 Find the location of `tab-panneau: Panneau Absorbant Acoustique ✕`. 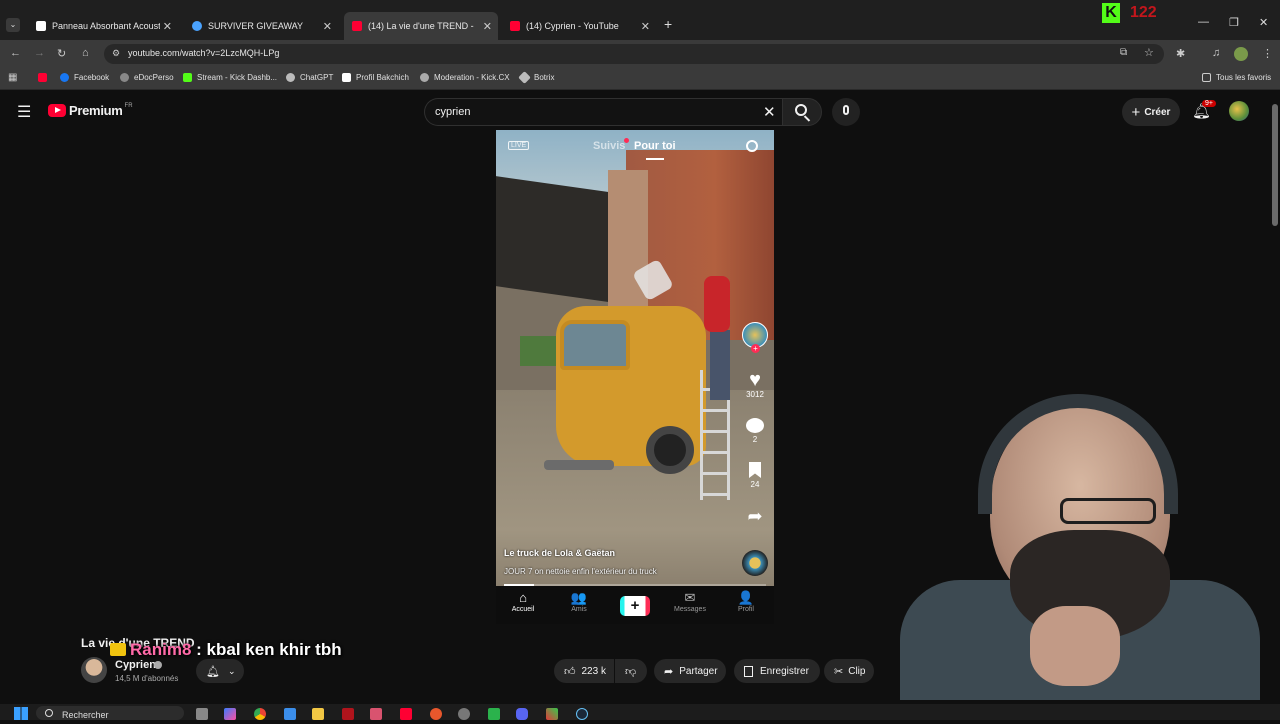

tab-panneau: Panneau Absorbant Acoustique ✕ is located at coordinates (103, 26).